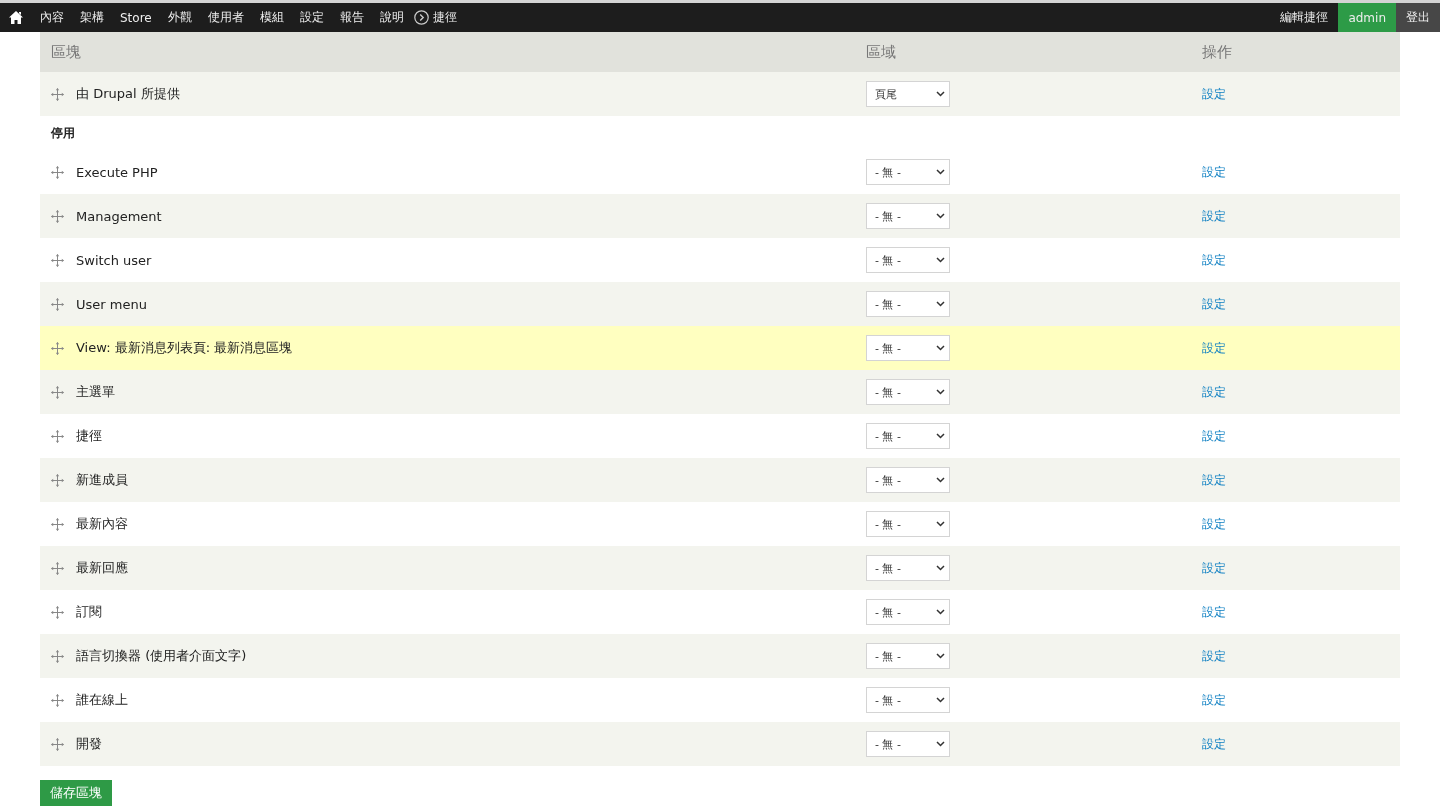 The image size is (1440, 806). Describe the element at coordinates (117, 172) in the screenshot. I see `block-name: Execute PHP` at that location.